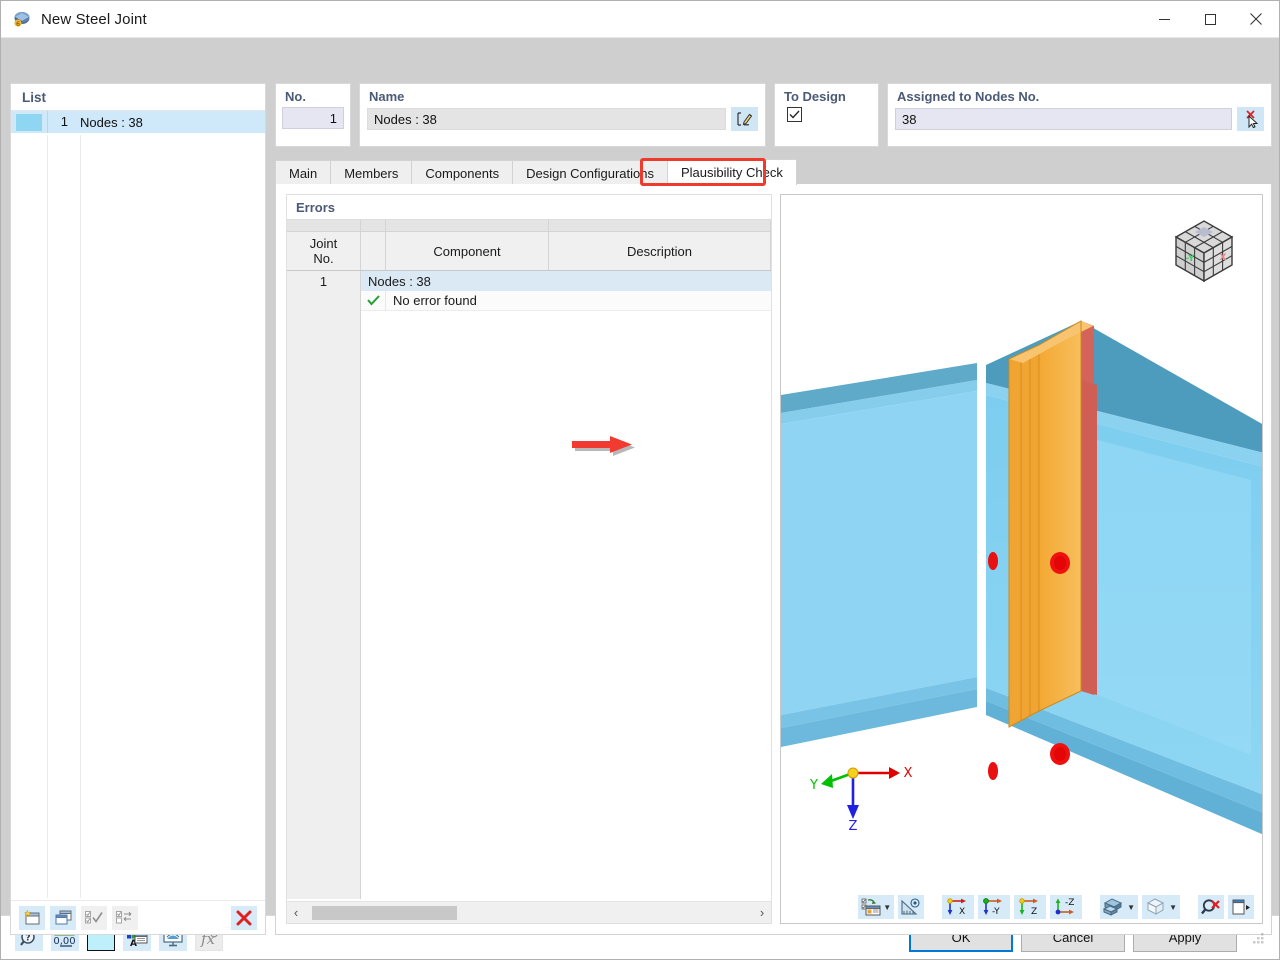 This screenshot has height=960, width=1280. Describe the element at coordinates (606, 447) in the screenshot. I see `annotation-arrow` at that location.